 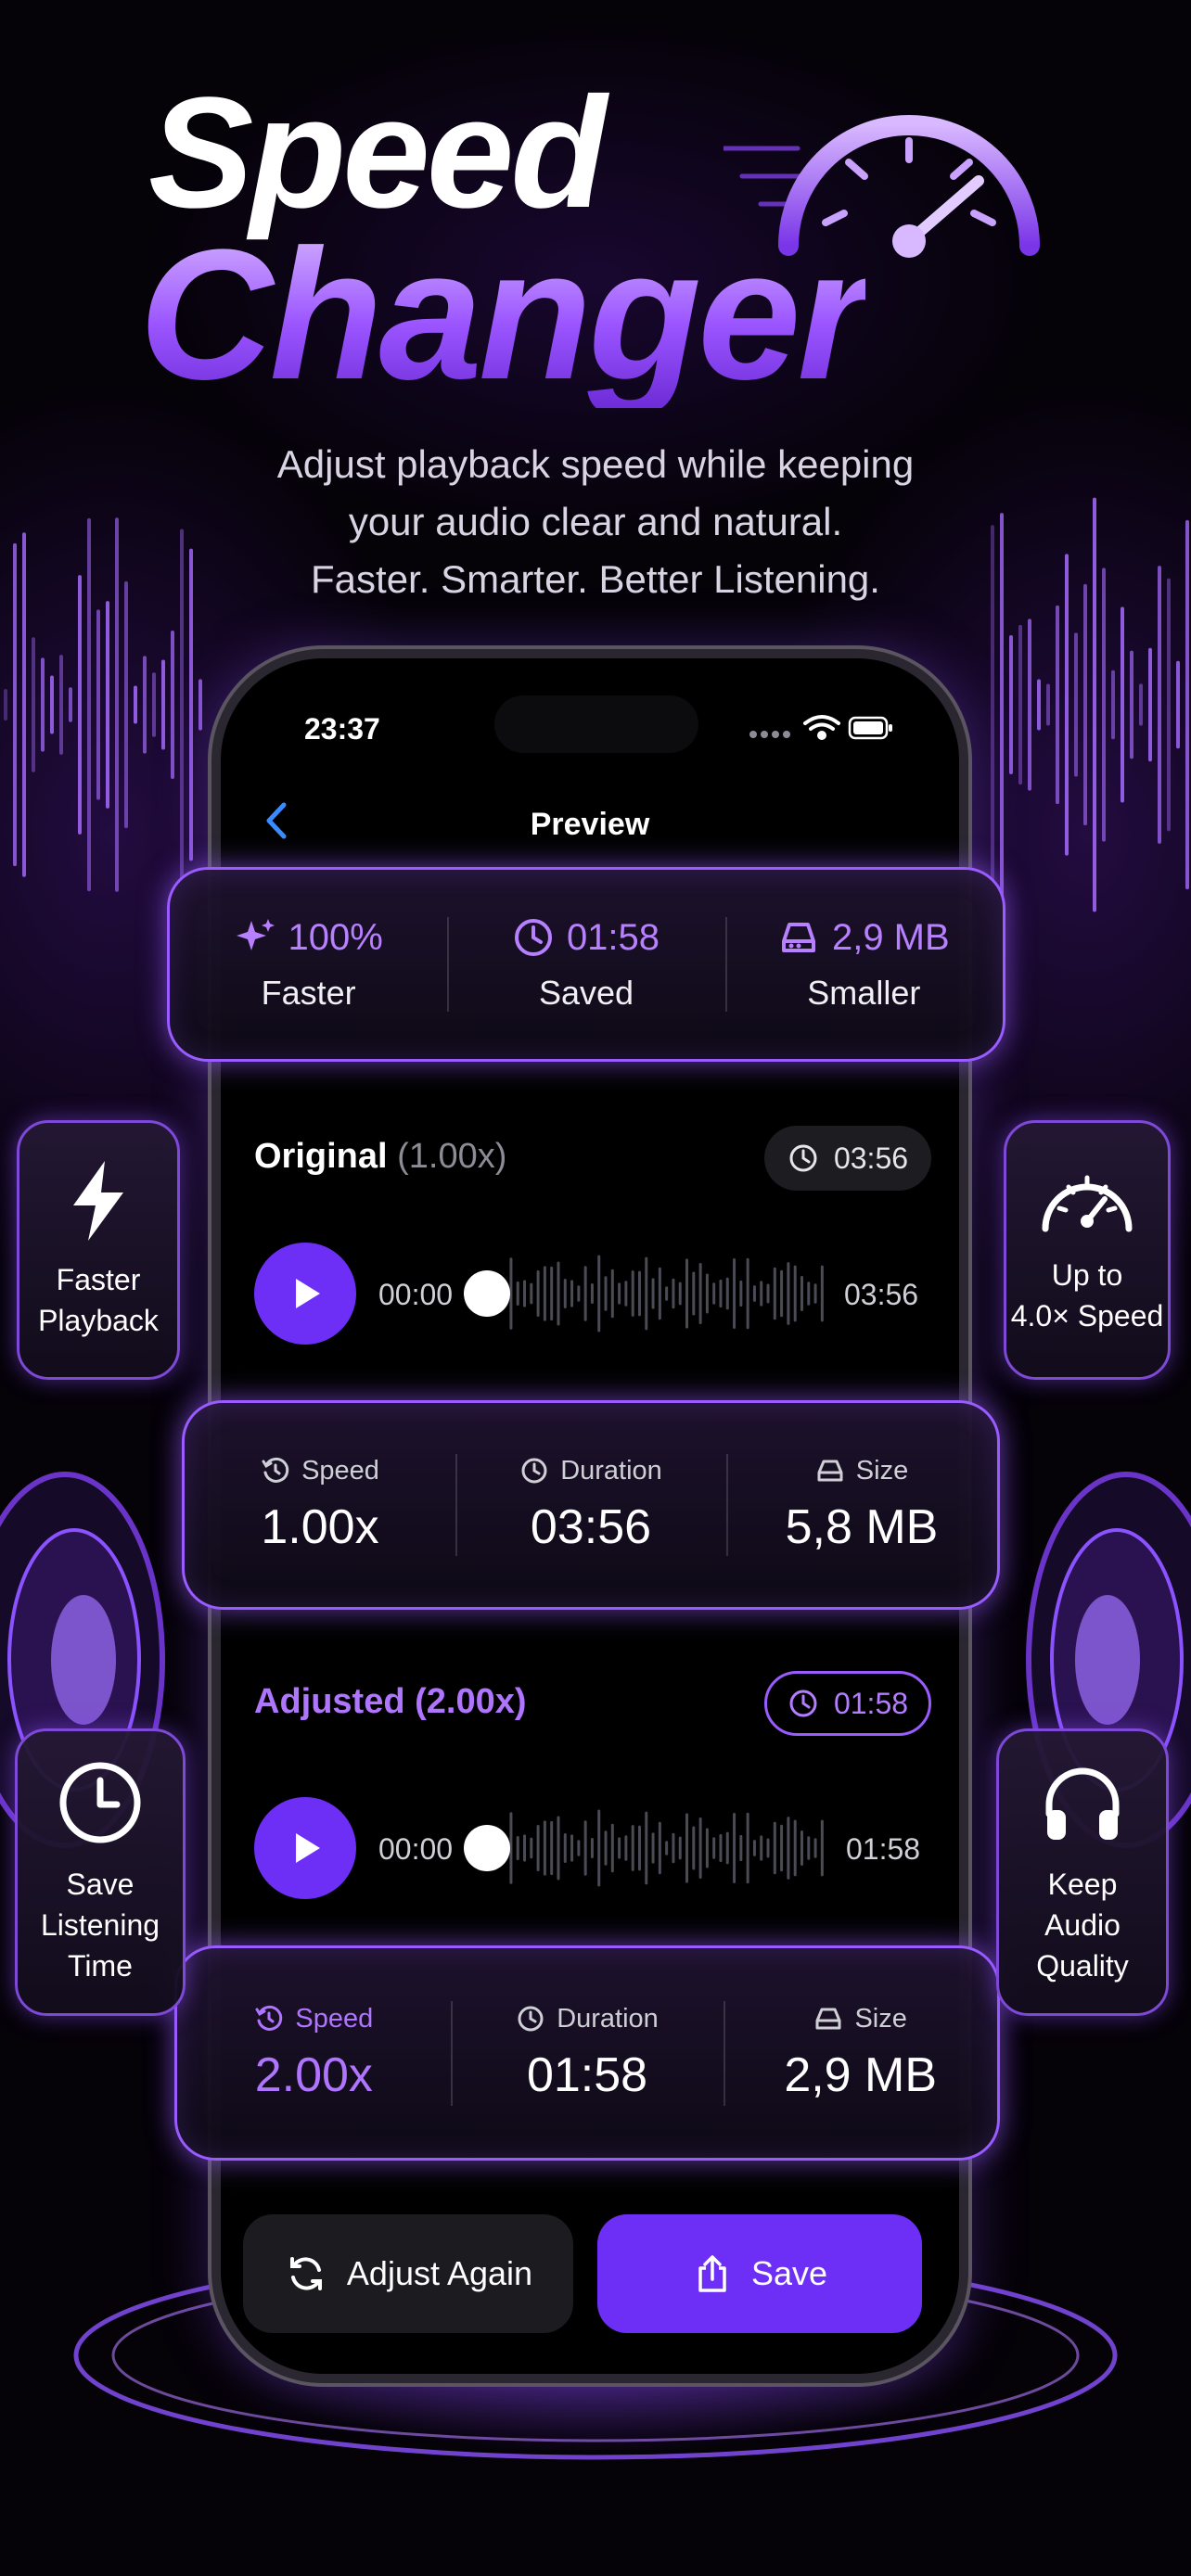 What do you see at coordinates (320, 1526) in the screenshot?
I see `stat-value: 1.00x` at bounding box center [320, 1526].